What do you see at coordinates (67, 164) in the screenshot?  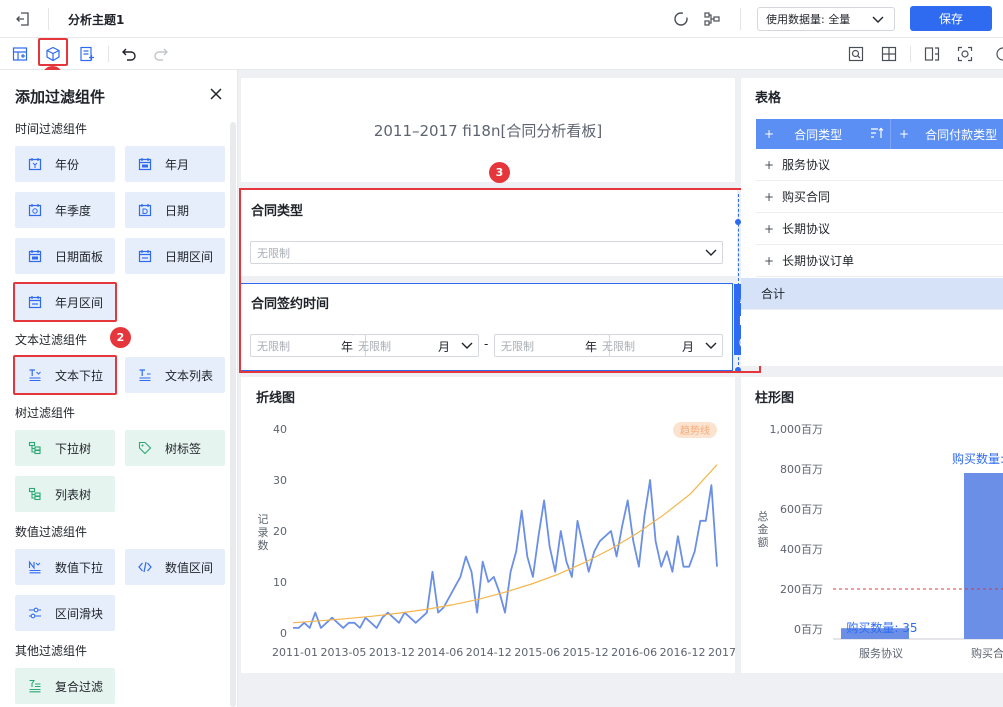 I see `chip-label: 年份` at bounding box center [67, 164].